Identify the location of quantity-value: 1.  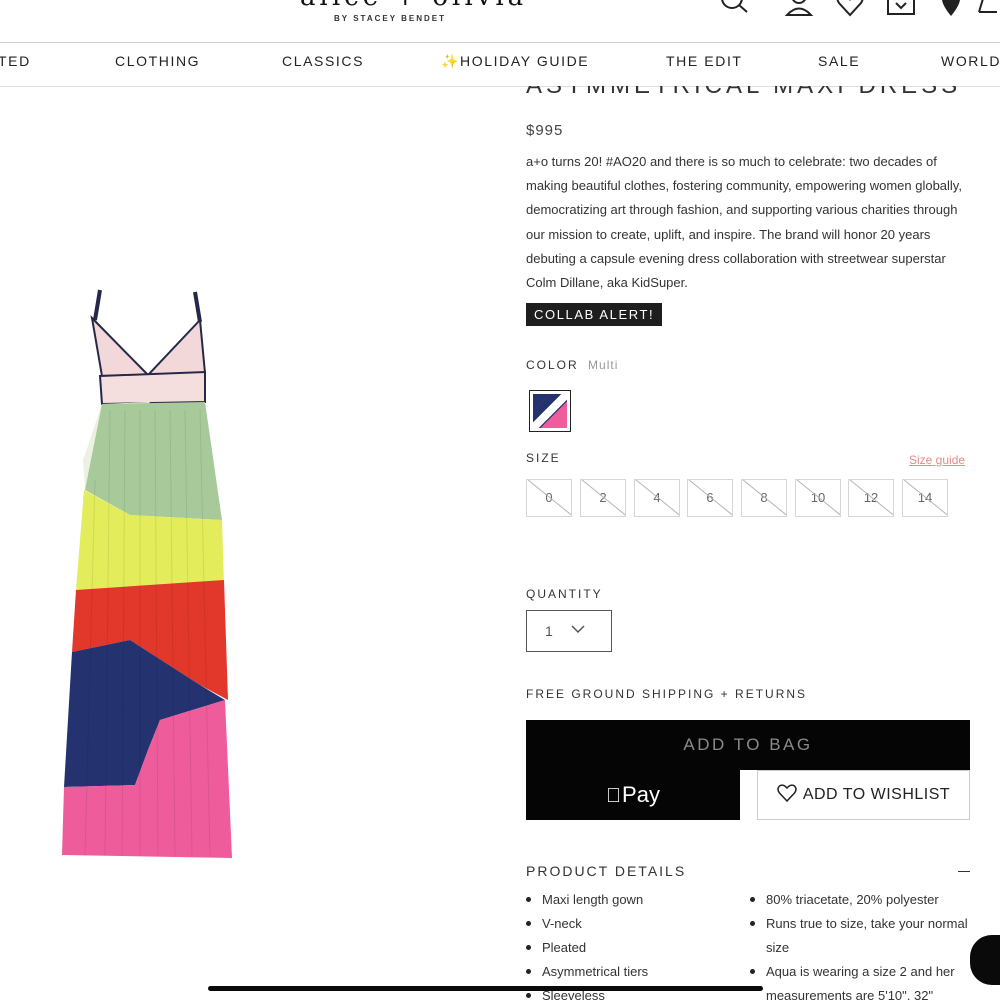
(549, 631).